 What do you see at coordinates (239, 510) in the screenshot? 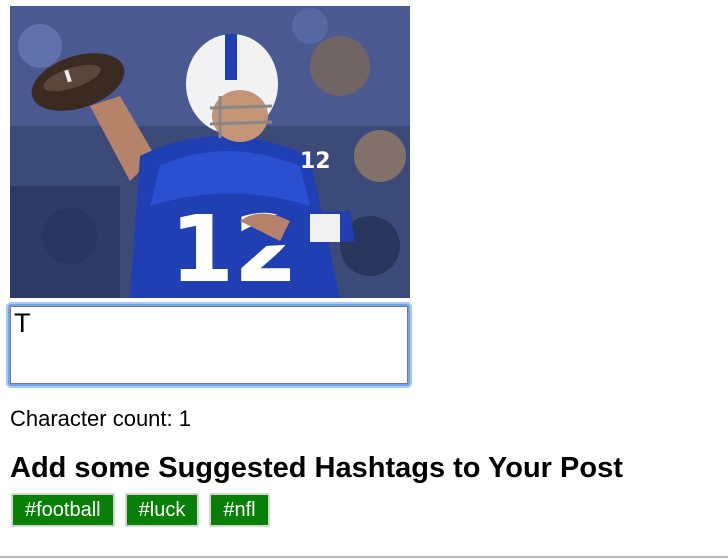
I see `hashtag-button-nfl: #nfl` at bounding box center [239, 510].